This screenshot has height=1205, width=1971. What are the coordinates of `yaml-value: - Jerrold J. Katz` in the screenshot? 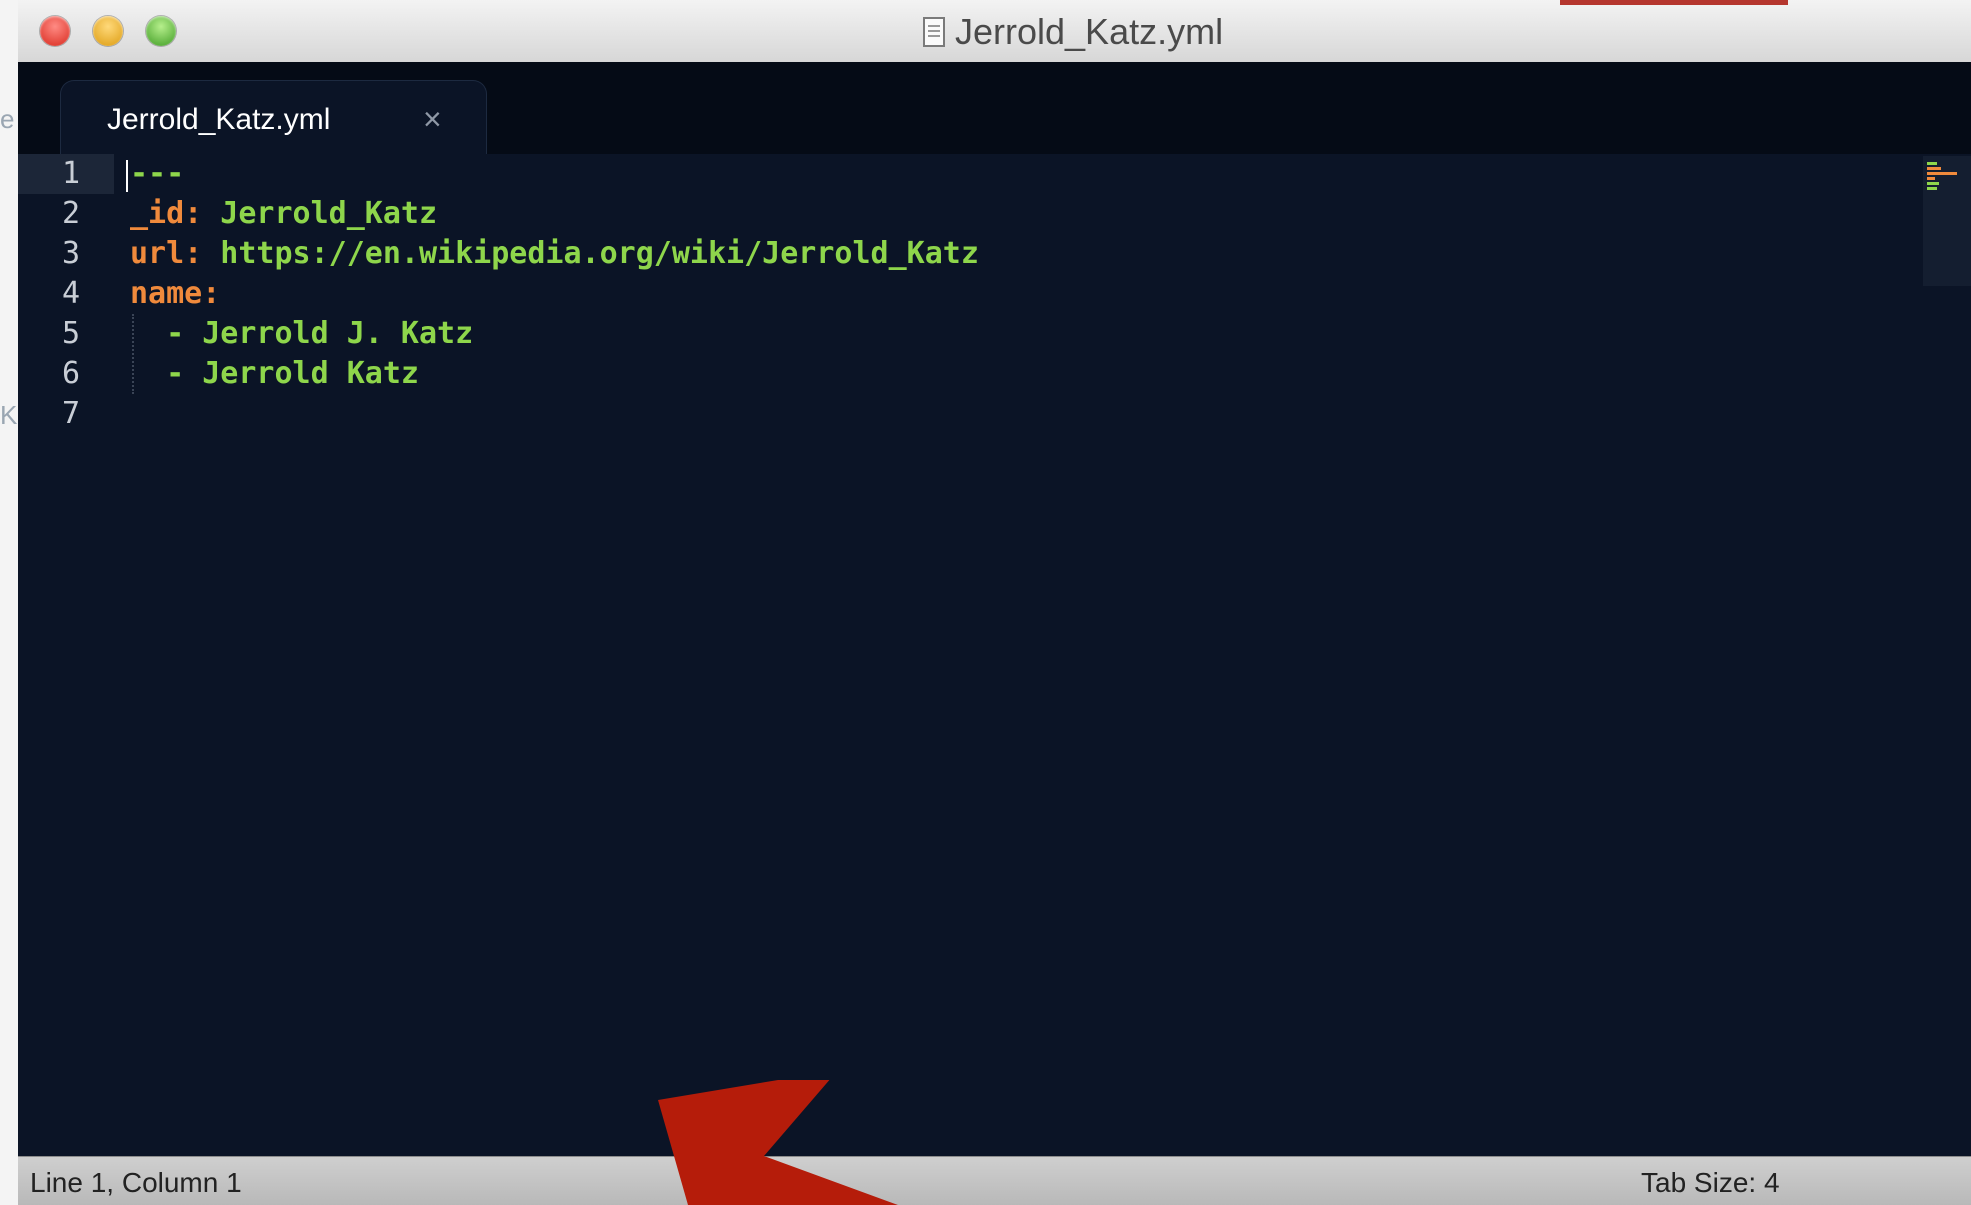 It's located at (302, 333).